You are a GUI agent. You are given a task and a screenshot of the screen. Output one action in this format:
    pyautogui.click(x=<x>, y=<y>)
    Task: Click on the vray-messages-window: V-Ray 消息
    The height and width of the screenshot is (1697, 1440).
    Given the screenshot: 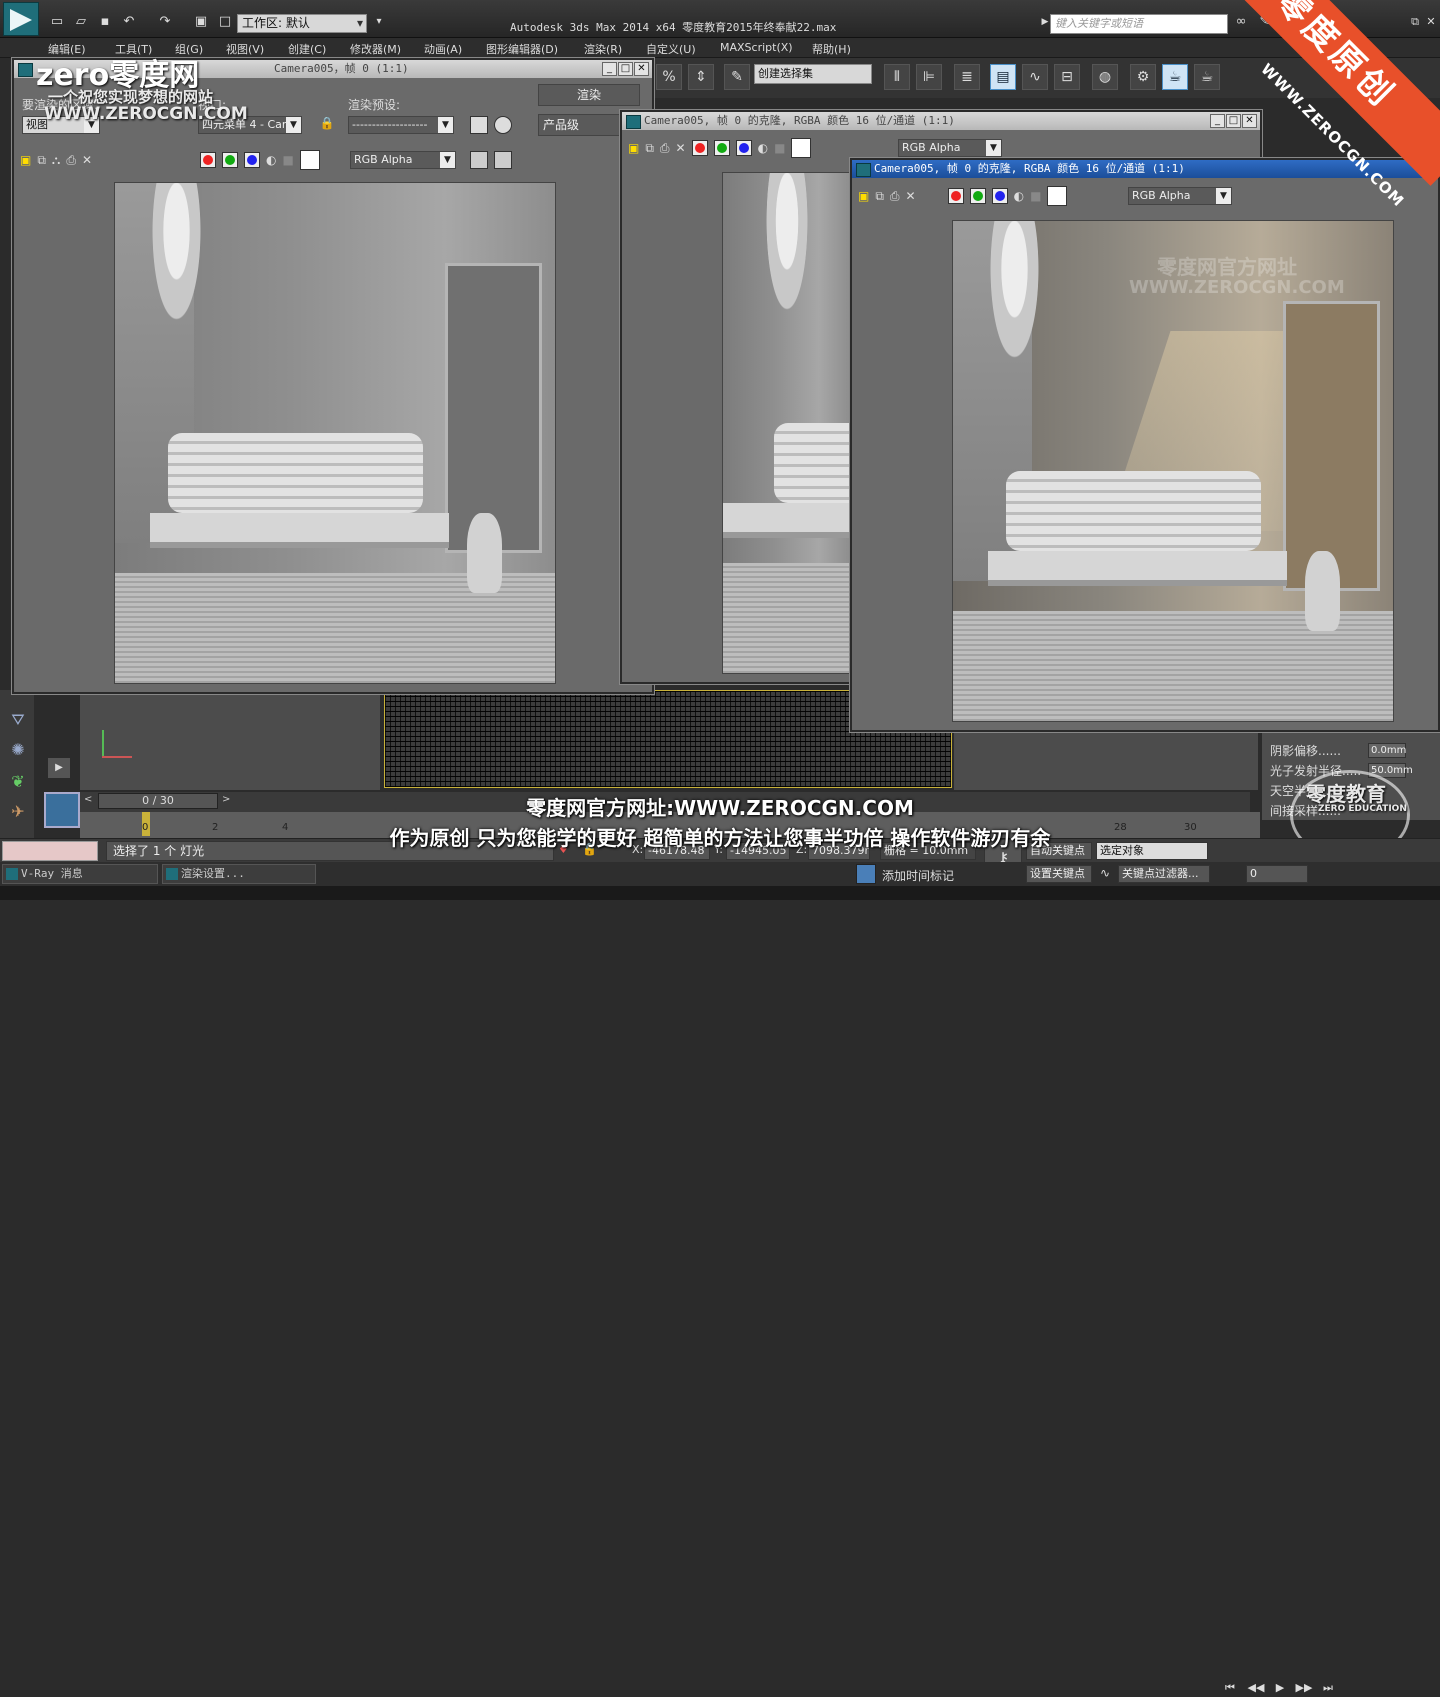 What is the action you would take?
    pyautogui.click(x=80, y=874)
    